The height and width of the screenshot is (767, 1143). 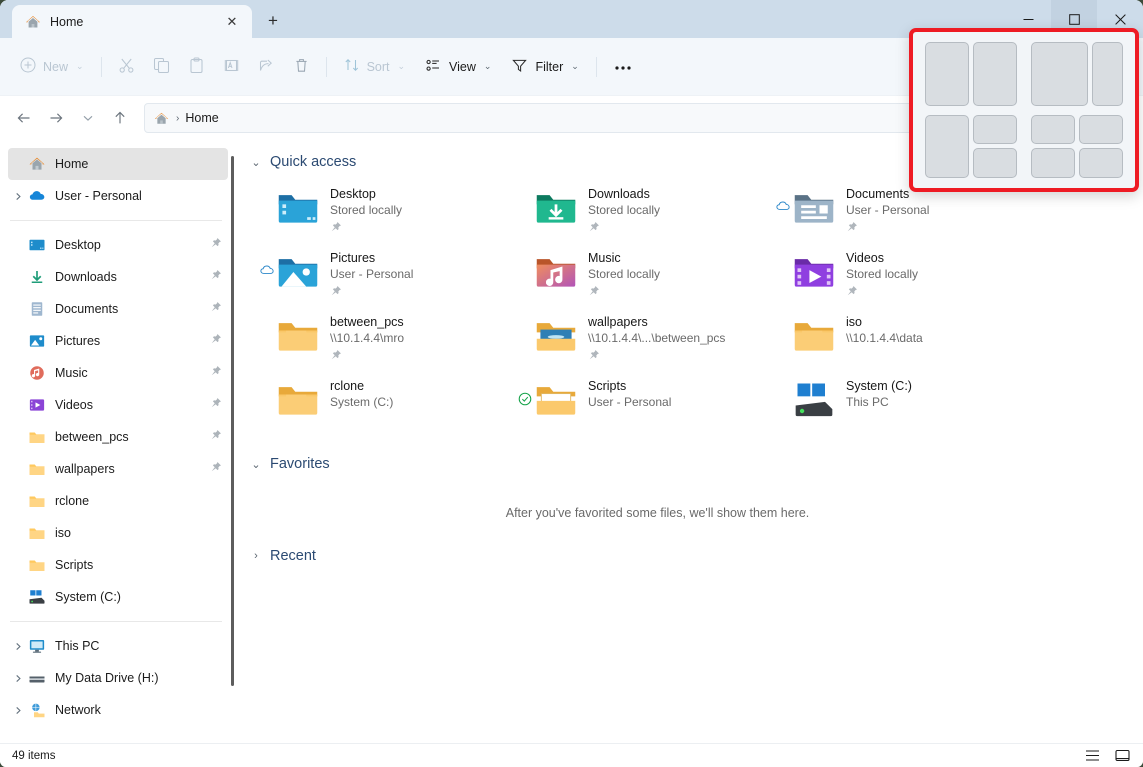 What do you see at coordinates (24, 118) in the screenshot?
I see `back-button` at bounding box center [24, 118].